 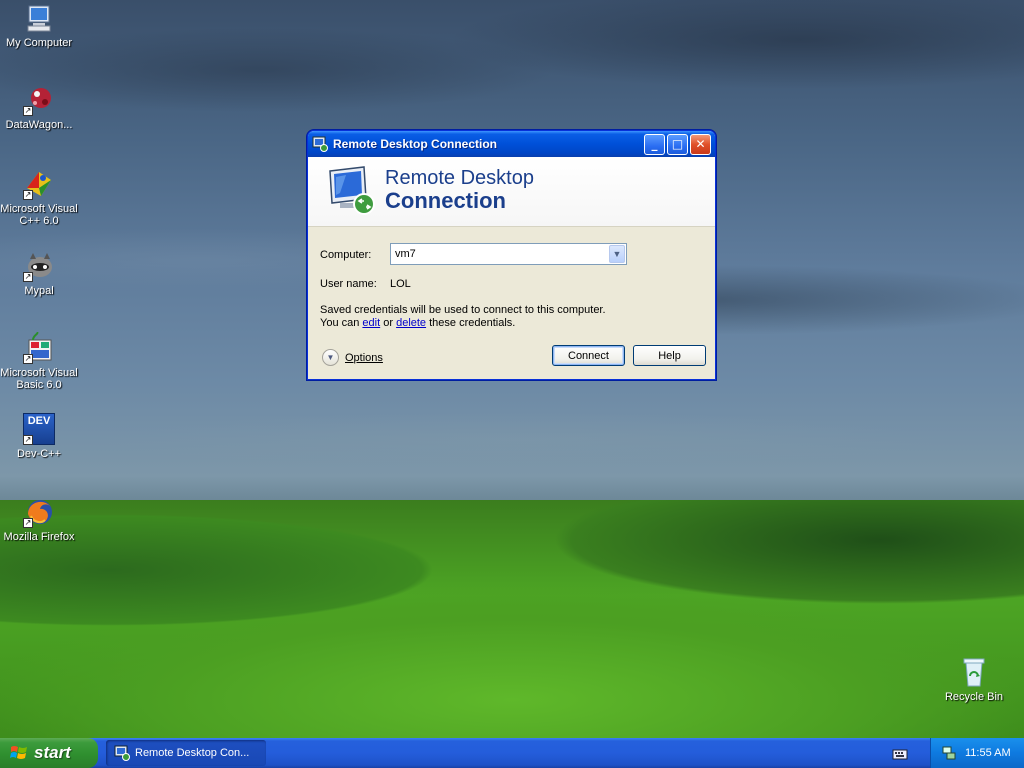 What do you see at coordinates (411, 323) in the screenshot?
I see `delete-credentials-link: delete` at bounding box center [411, 323].